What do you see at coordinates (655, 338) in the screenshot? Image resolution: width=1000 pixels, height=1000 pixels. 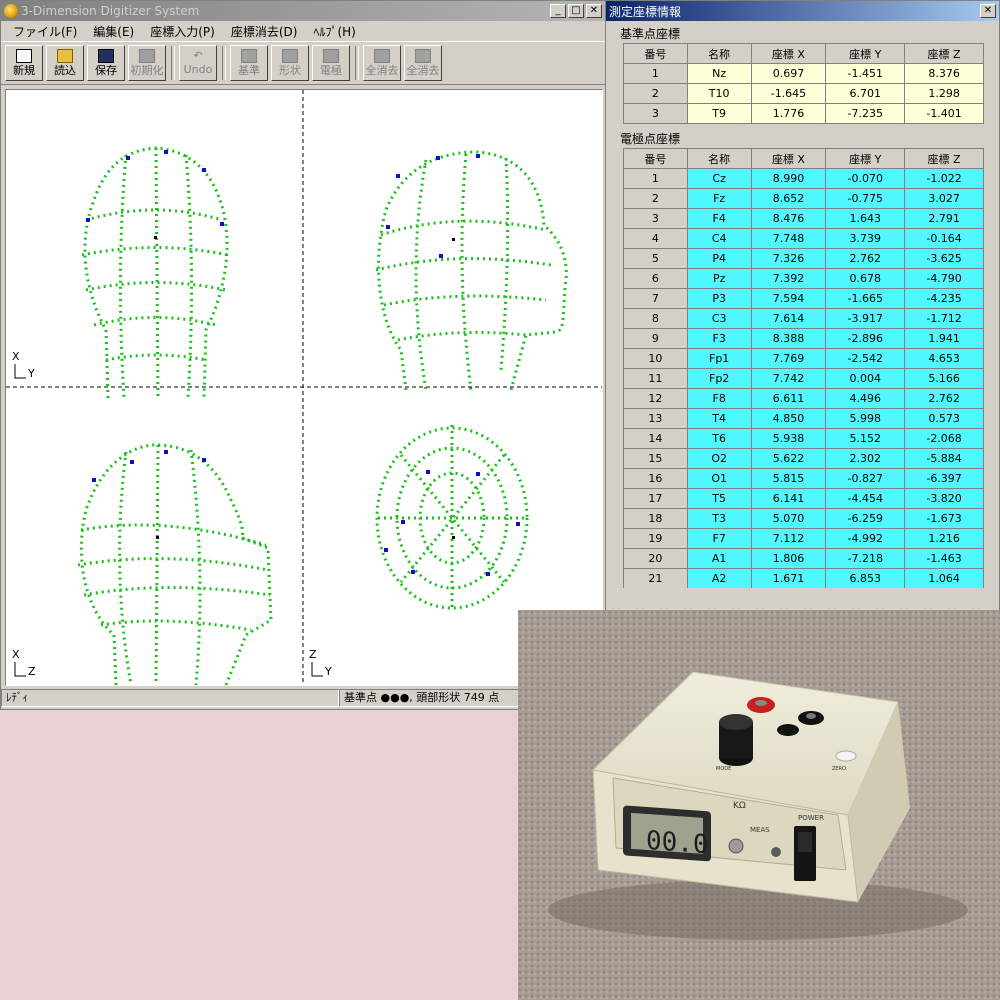 I see `cell-number: 9` at bounding box center [655, 338].